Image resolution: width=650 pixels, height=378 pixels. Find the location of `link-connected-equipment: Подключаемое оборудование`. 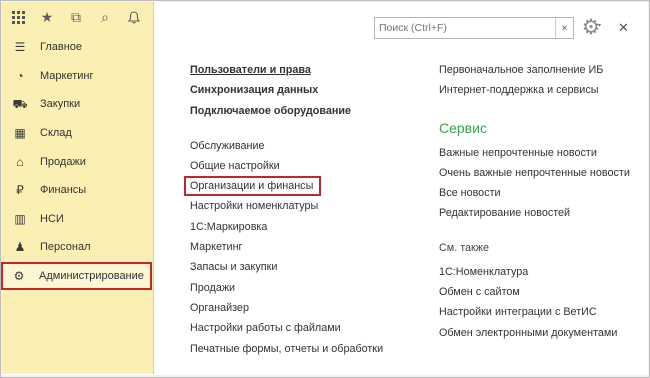

link-connected-equipment: Подключаемое оборудование is located at coordinates (306, 111).